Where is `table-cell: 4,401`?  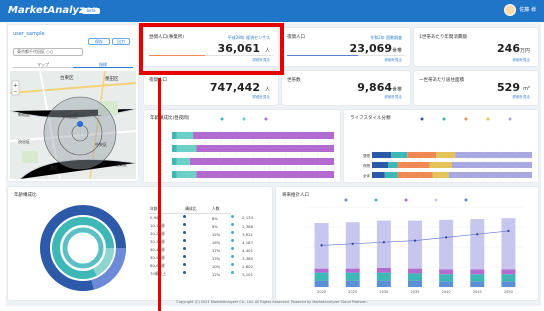
table-cell: 4,401 is located at coordinates (247, 250).